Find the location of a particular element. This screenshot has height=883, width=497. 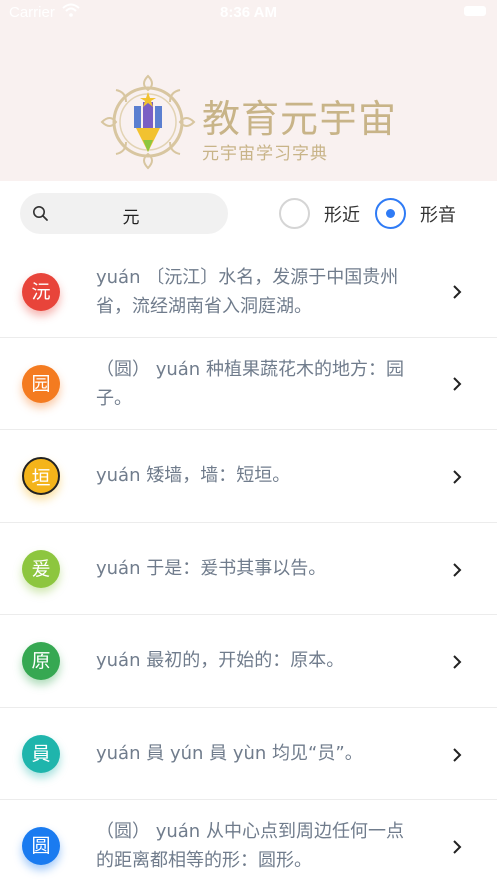

list-item: 爰 yuán 于是：爰书其事以告。 is located at coordinates (248, 569).